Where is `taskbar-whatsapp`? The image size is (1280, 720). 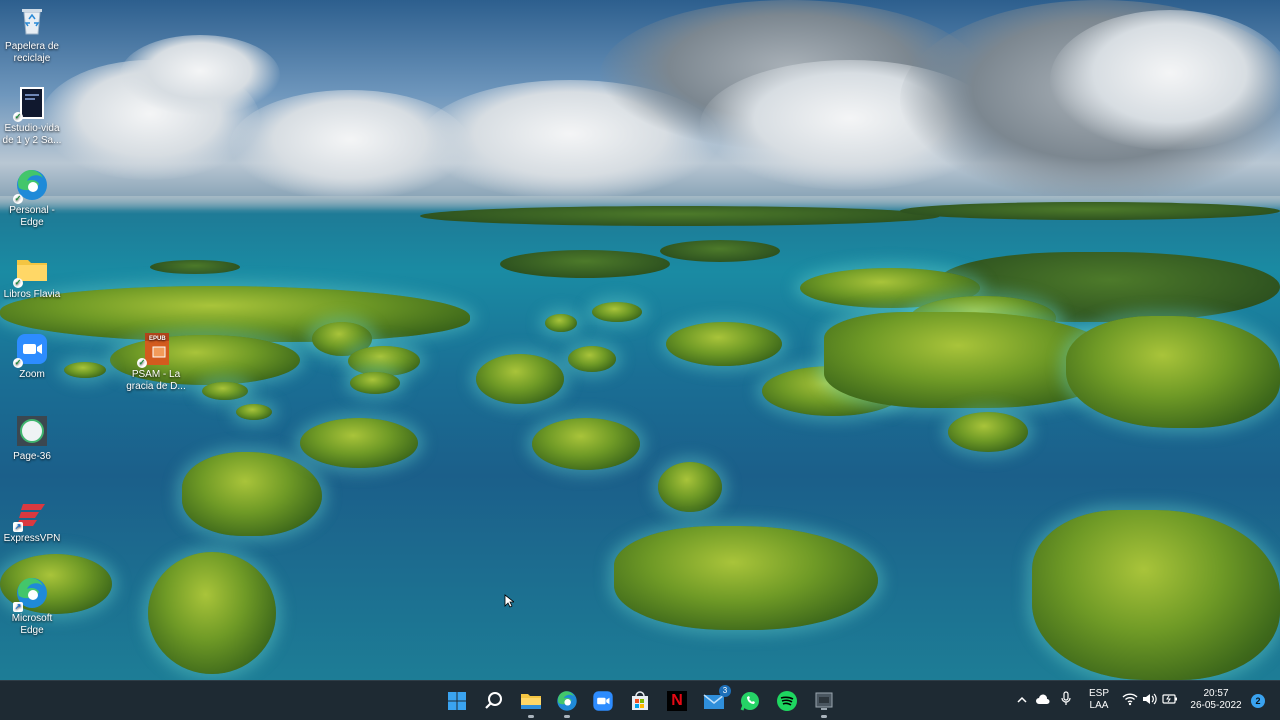 taskbar-whatsapp is located at coordinates (750, 701).